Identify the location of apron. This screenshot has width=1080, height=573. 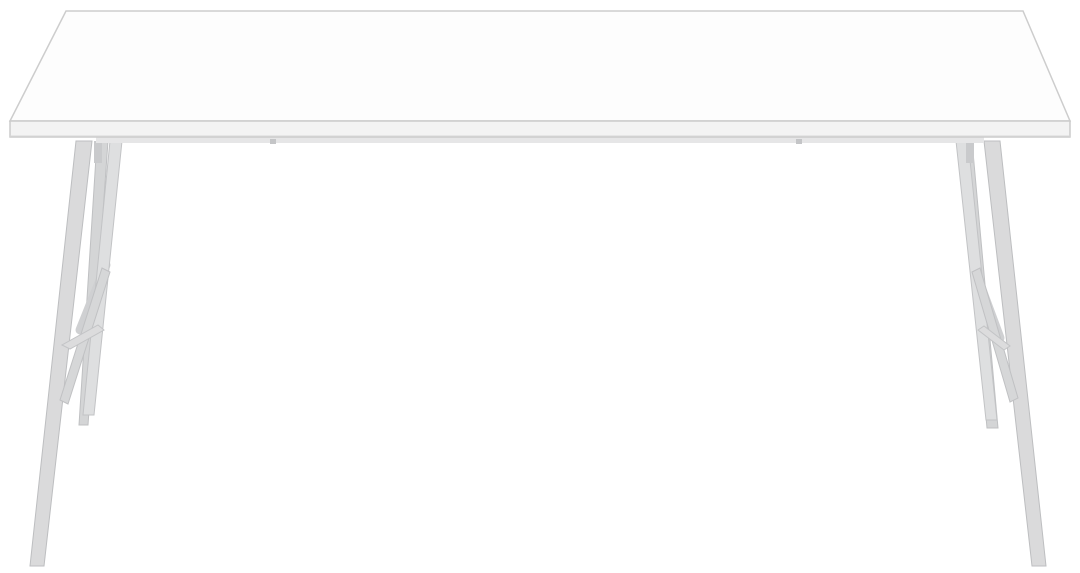
(540, 140).